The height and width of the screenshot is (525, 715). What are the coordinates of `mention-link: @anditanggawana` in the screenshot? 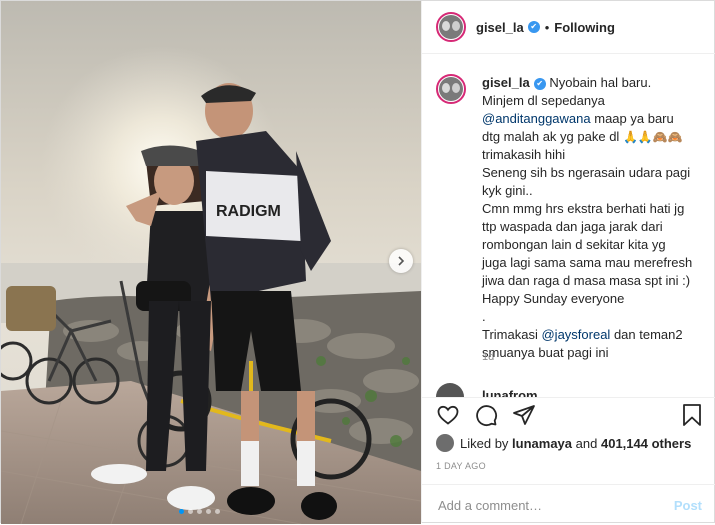 It's located at (536, 118).